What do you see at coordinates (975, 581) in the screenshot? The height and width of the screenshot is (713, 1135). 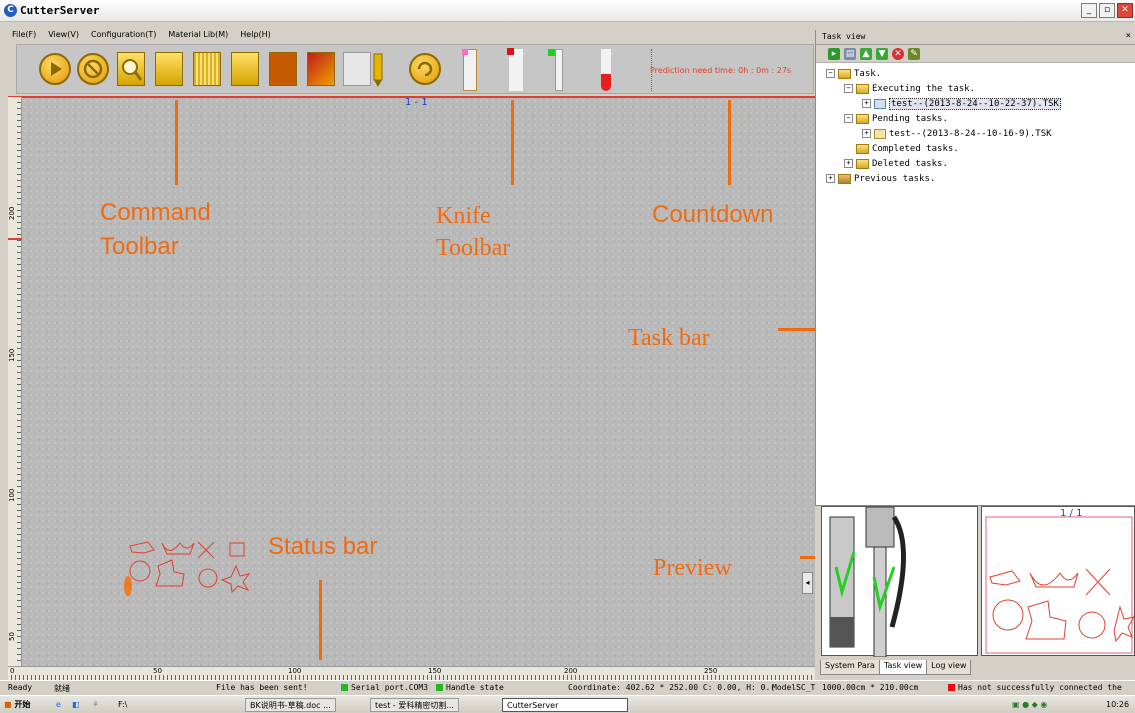 I see `preview-panel` at bounding box center [975, 581].